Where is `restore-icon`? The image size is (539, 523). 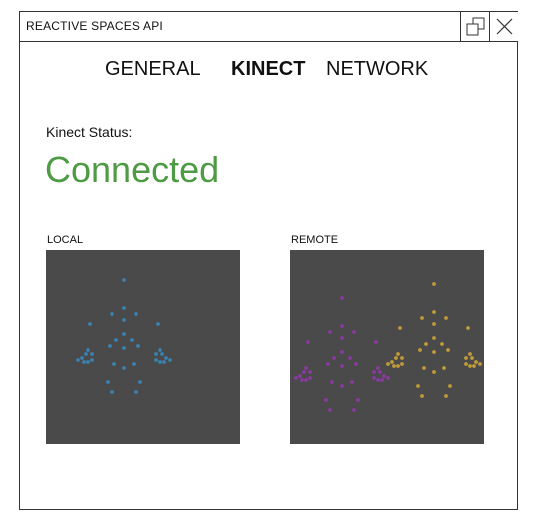
restore-icon is located at coordinates (475, 26).